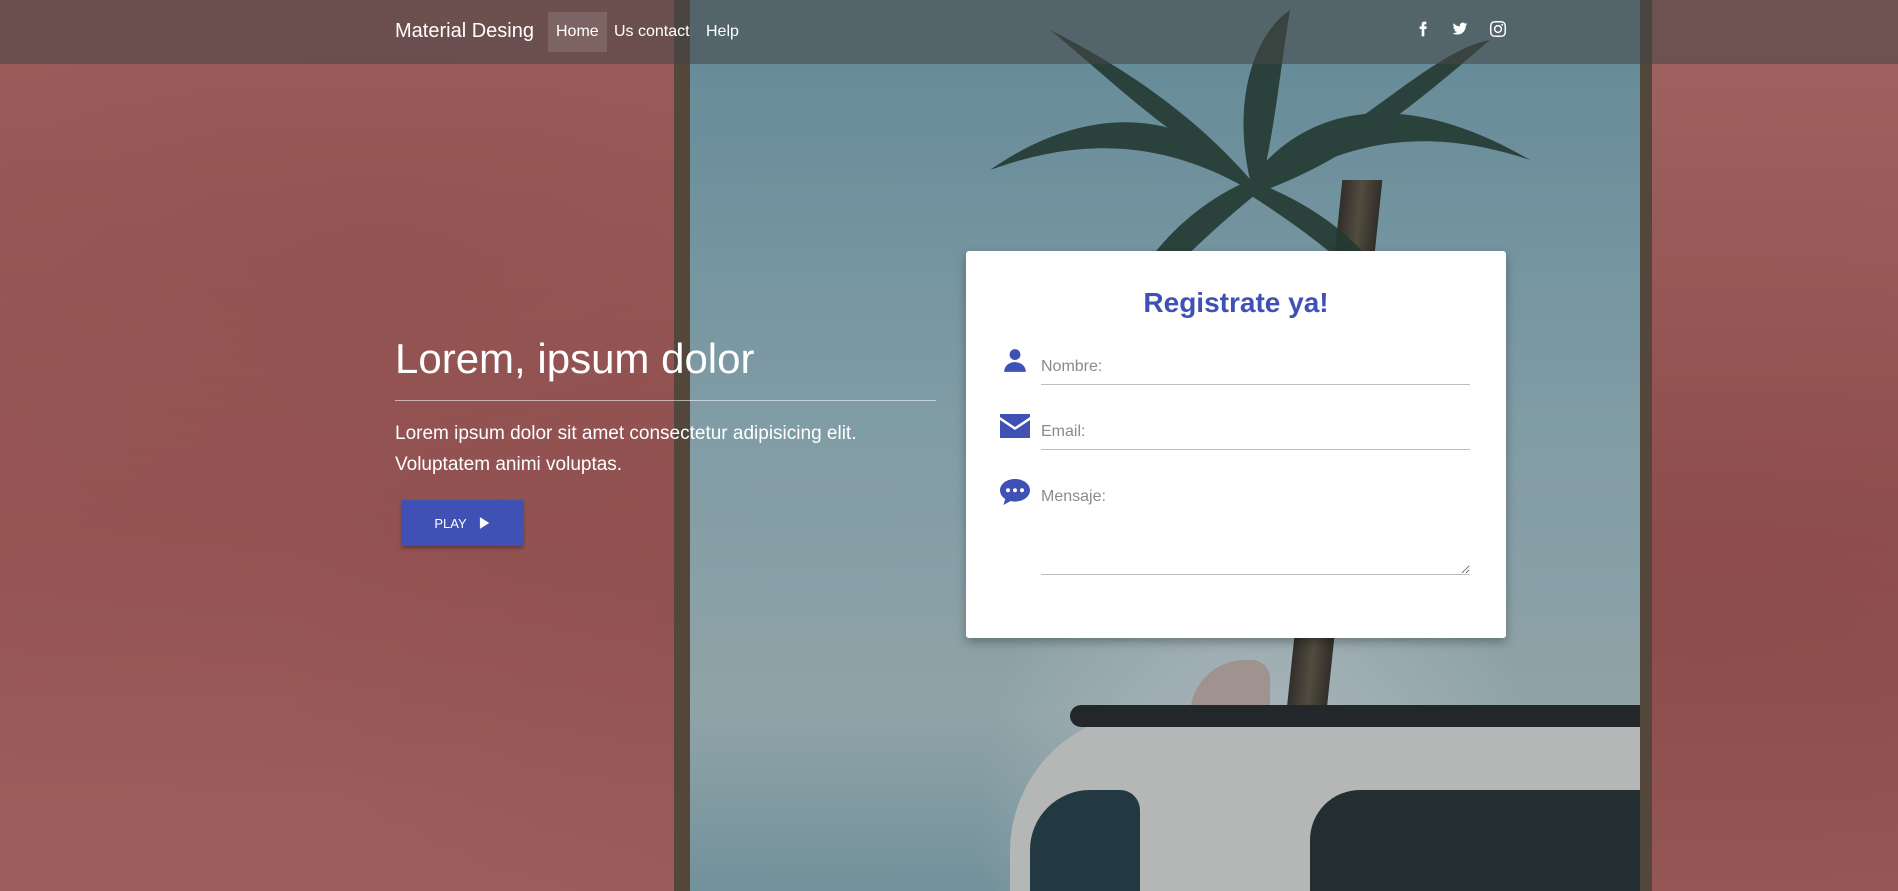  Describe the element at coordinates (652, 32) in the screenshot. I see `nav-item-us-contact: Us contact` at that location.